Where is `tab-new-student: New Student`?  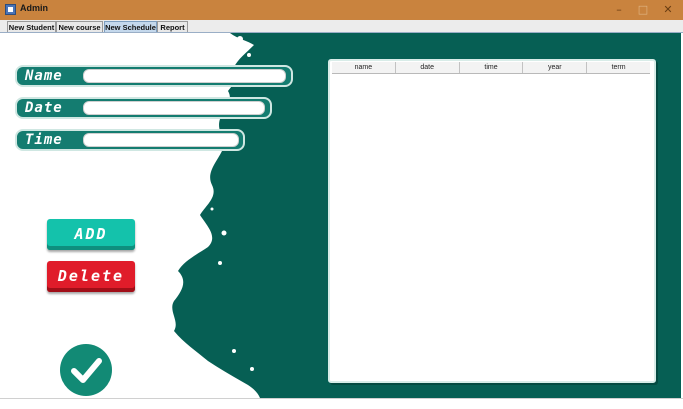
tab-new-student: New Student is located at coordinates (31, 26).